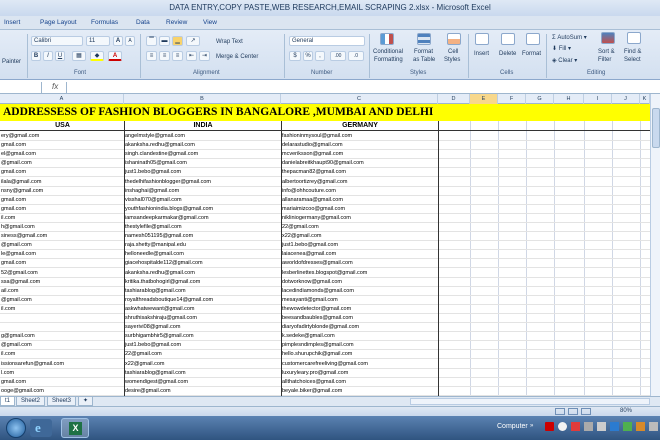 The height and width of the screenshot is (440, 660). What do you see at coordinates (359, 125) in the screenshot?
I see `header-germany: GERMANY` at bounding box center [359, 125].